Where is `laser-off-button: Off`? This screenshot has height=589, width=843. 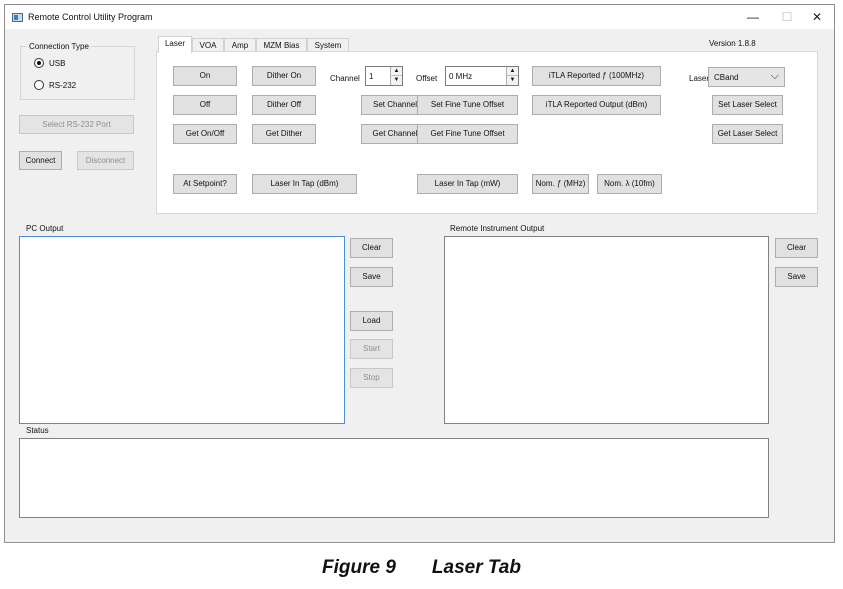 laser-off-button: Off is located at coordinates (205, 105).